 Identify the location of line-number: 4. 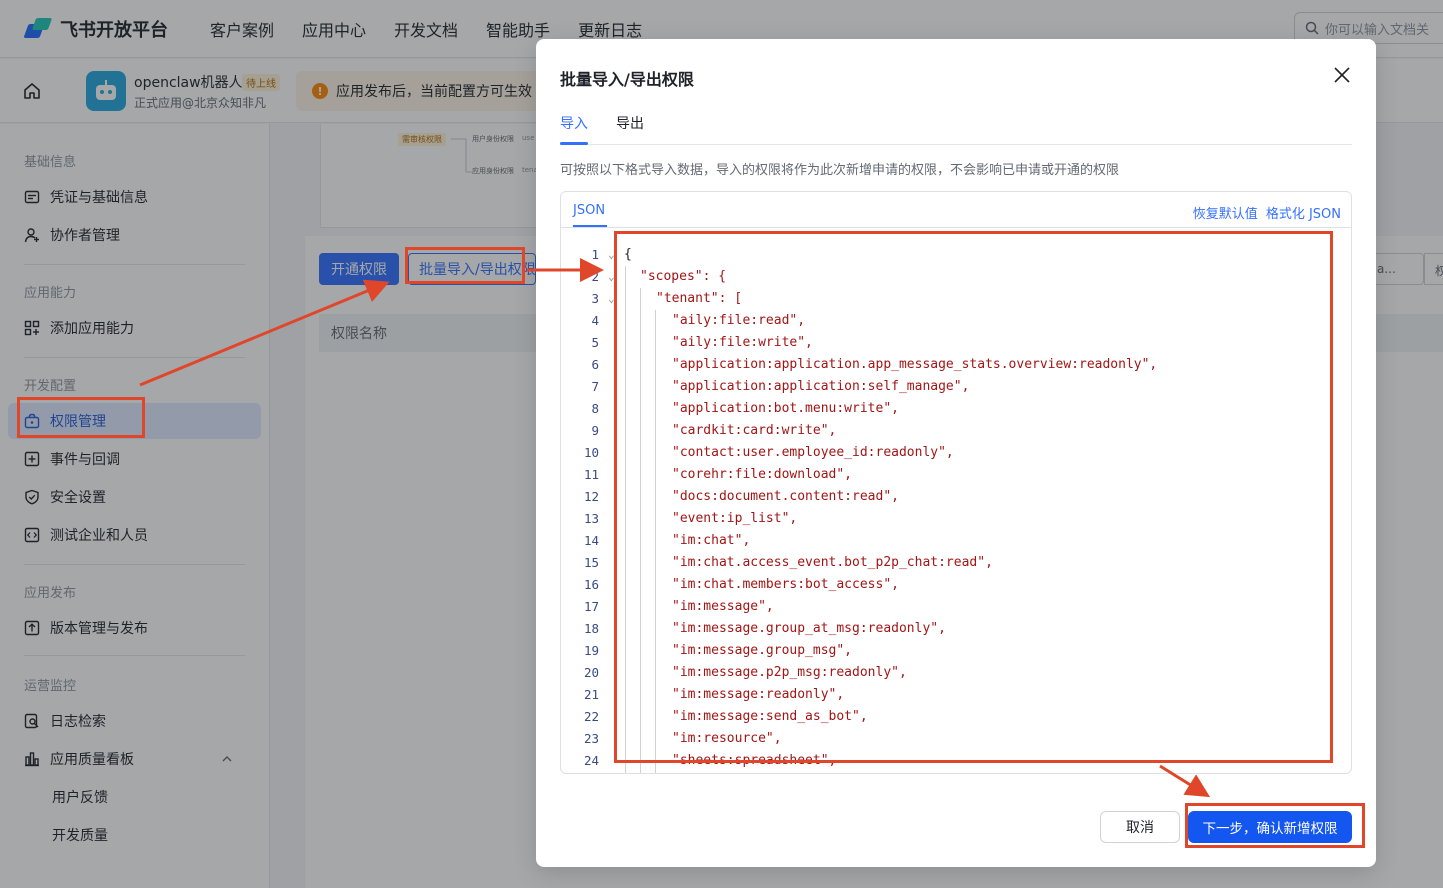
(595, 320).